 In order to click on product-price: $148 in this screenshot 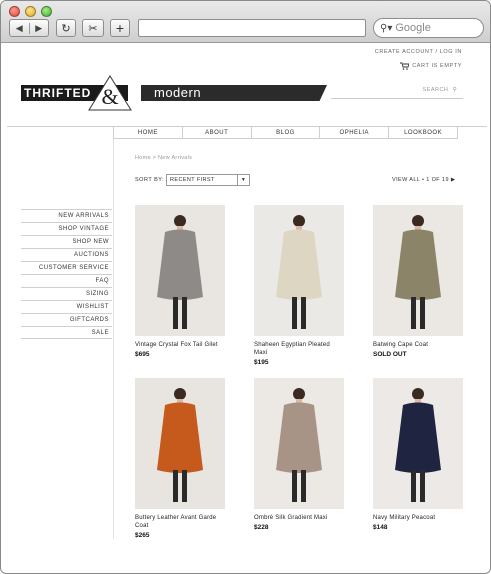, I will do `click(380, 527)`.